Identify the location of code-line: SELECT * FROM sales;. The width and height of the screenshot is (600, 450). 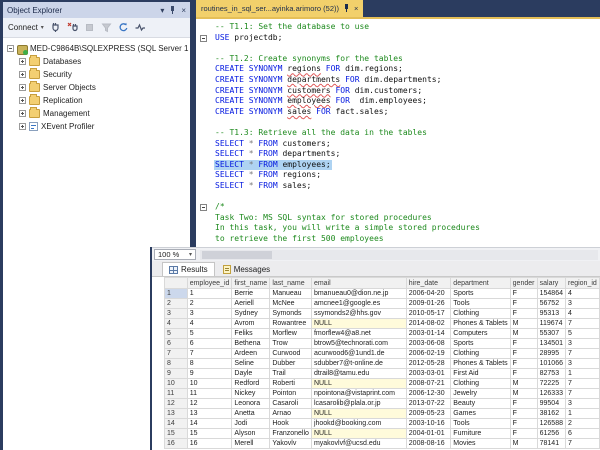
(407, 186).